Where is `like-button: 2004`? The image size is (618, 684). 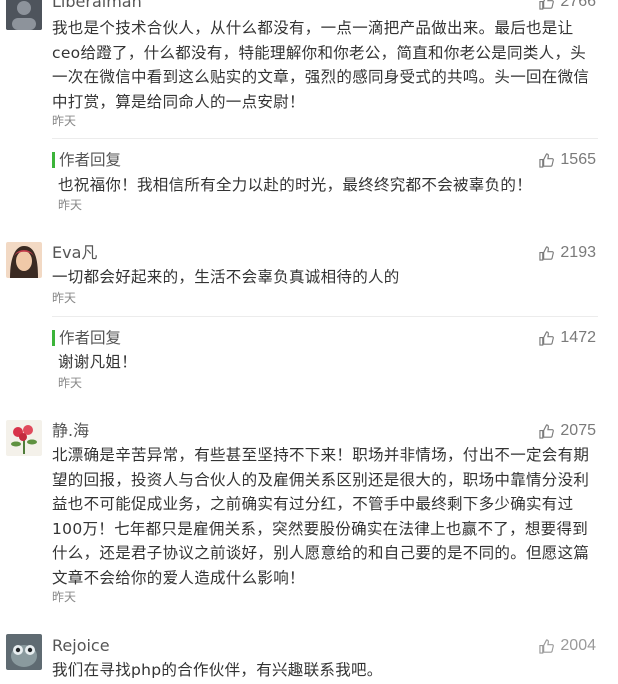 like-button: 2004 is located at coordinates (567, 646).